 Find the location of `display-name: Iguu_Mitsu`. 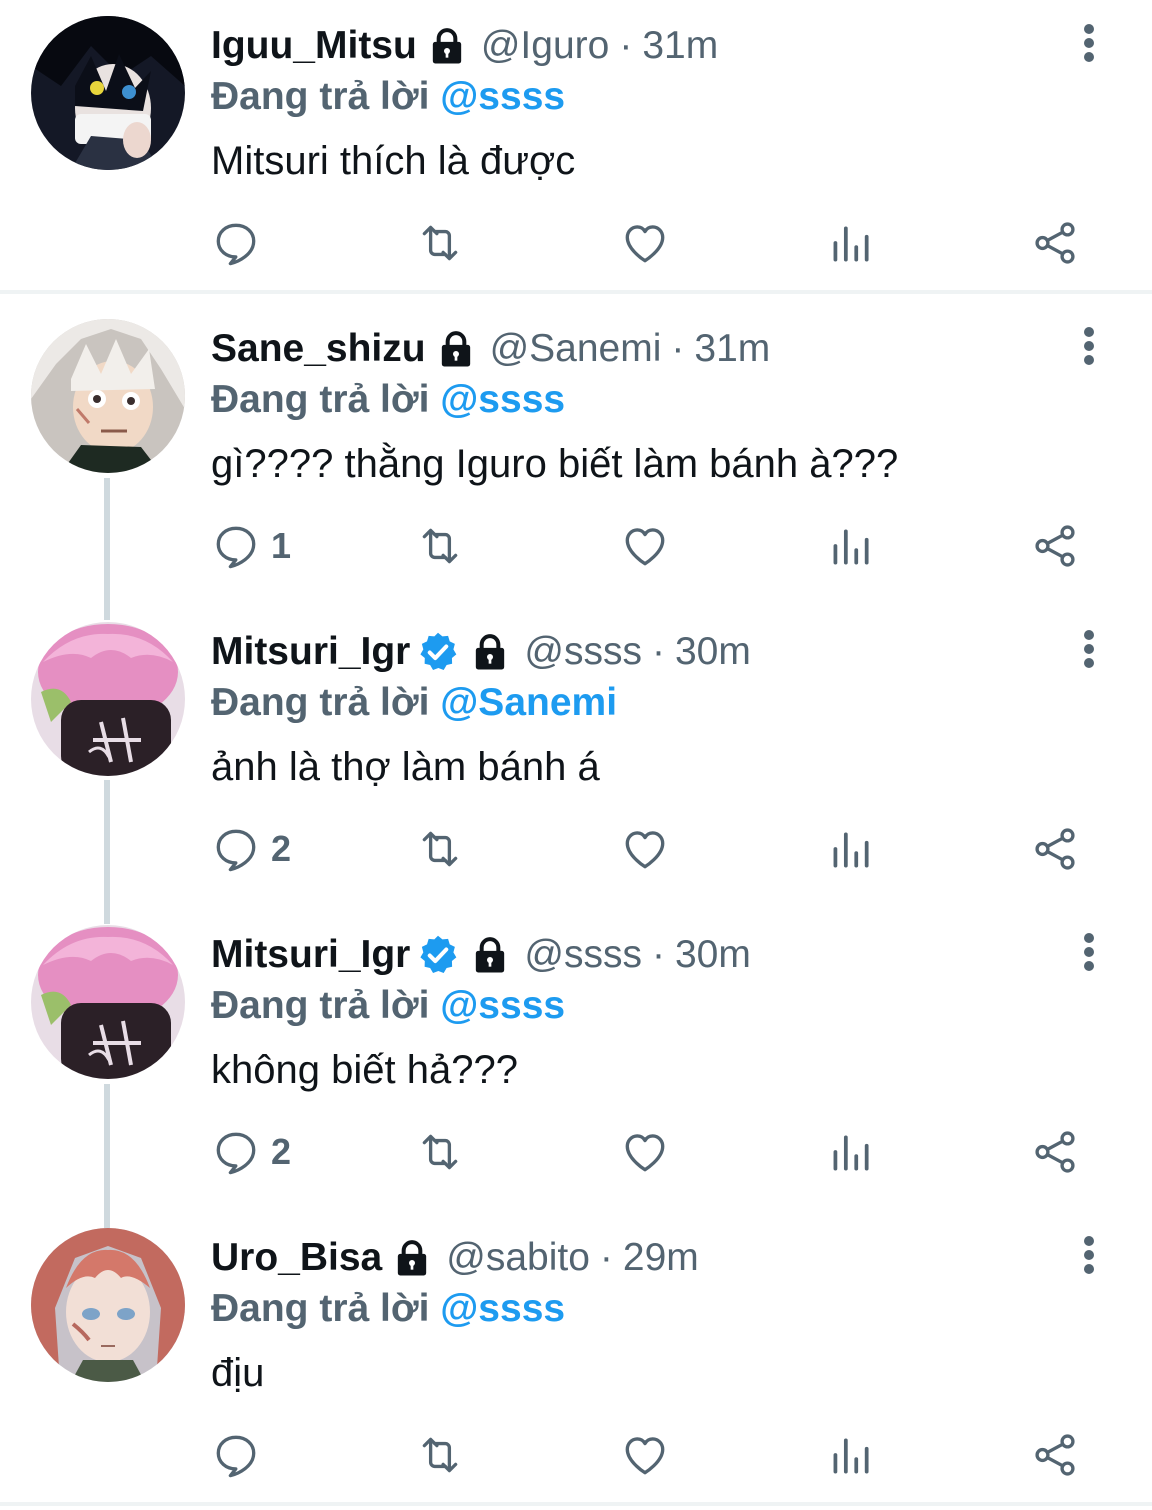

display-name: Iguu_Mitsu is located at coordinates (314, 46).